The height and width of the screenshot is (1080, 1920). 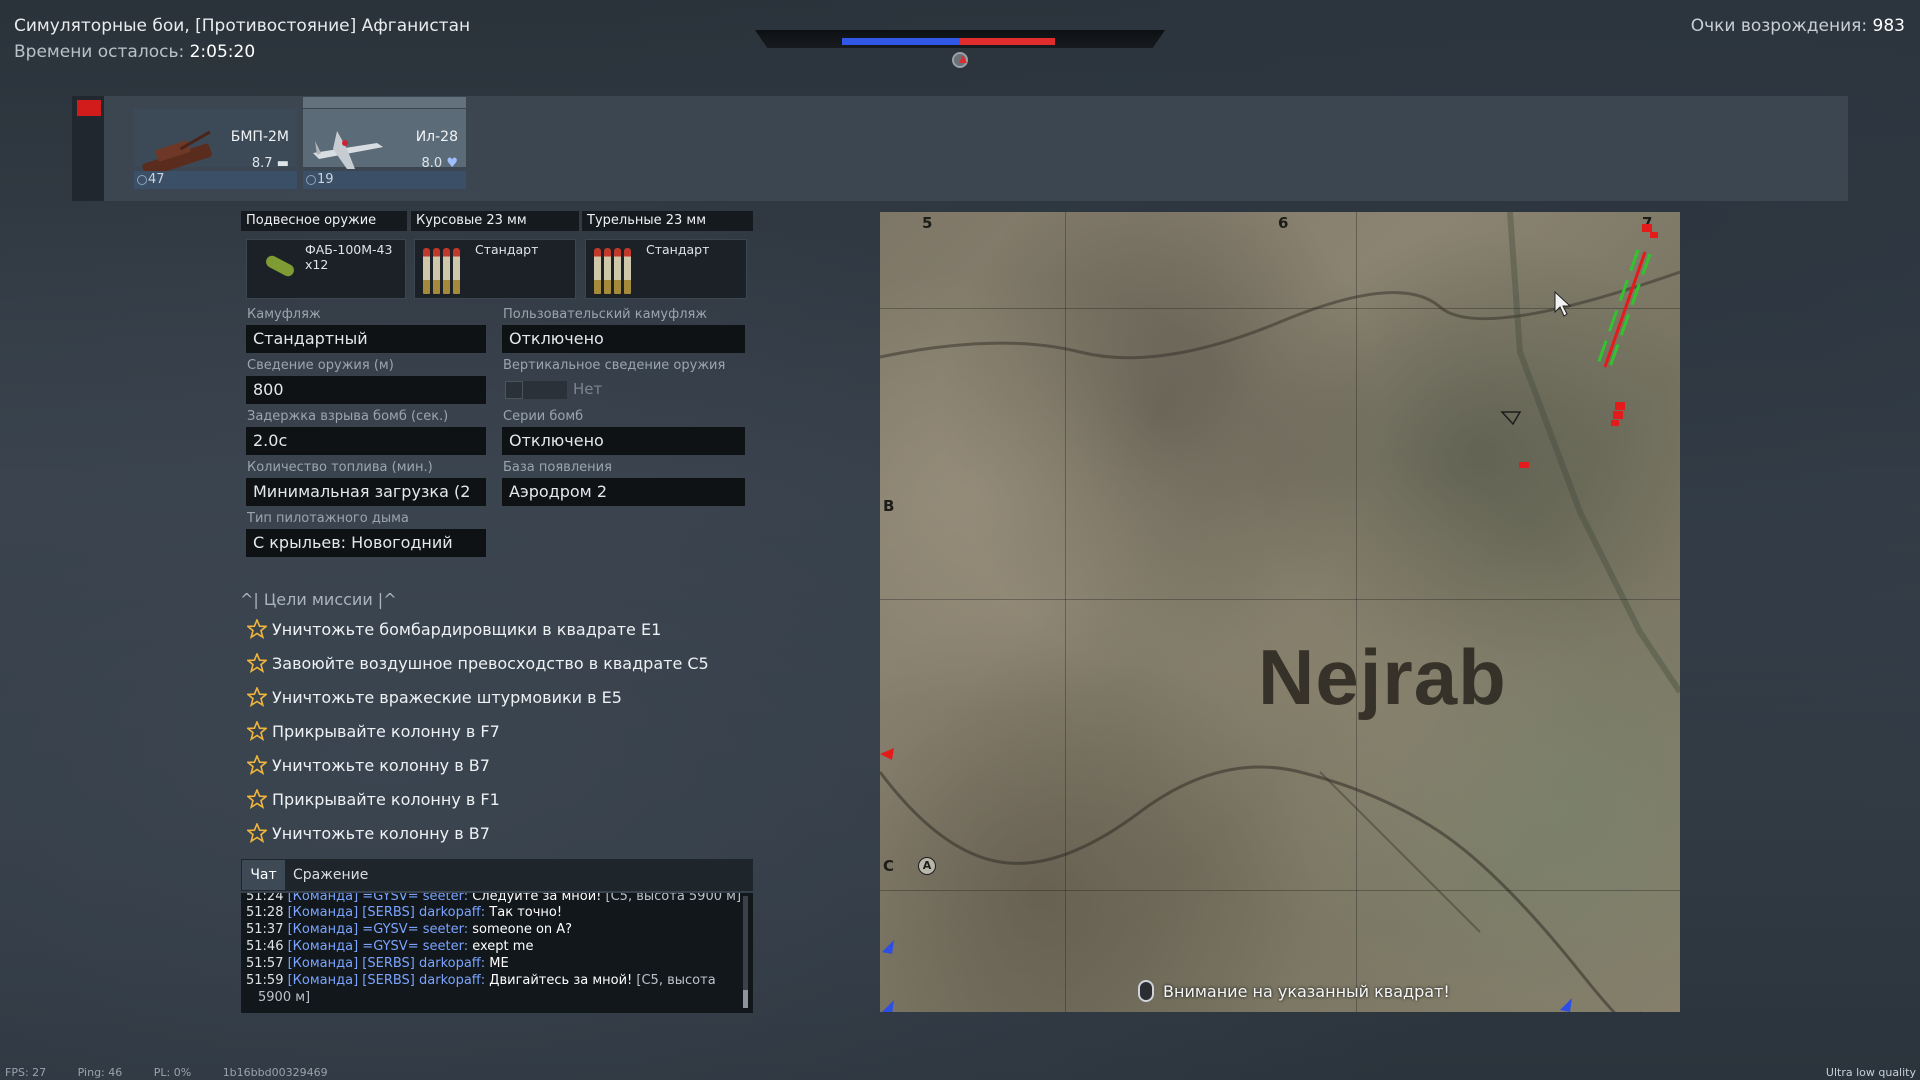 I want to click on chat-time: 51:37, so click(x=265, y=929).